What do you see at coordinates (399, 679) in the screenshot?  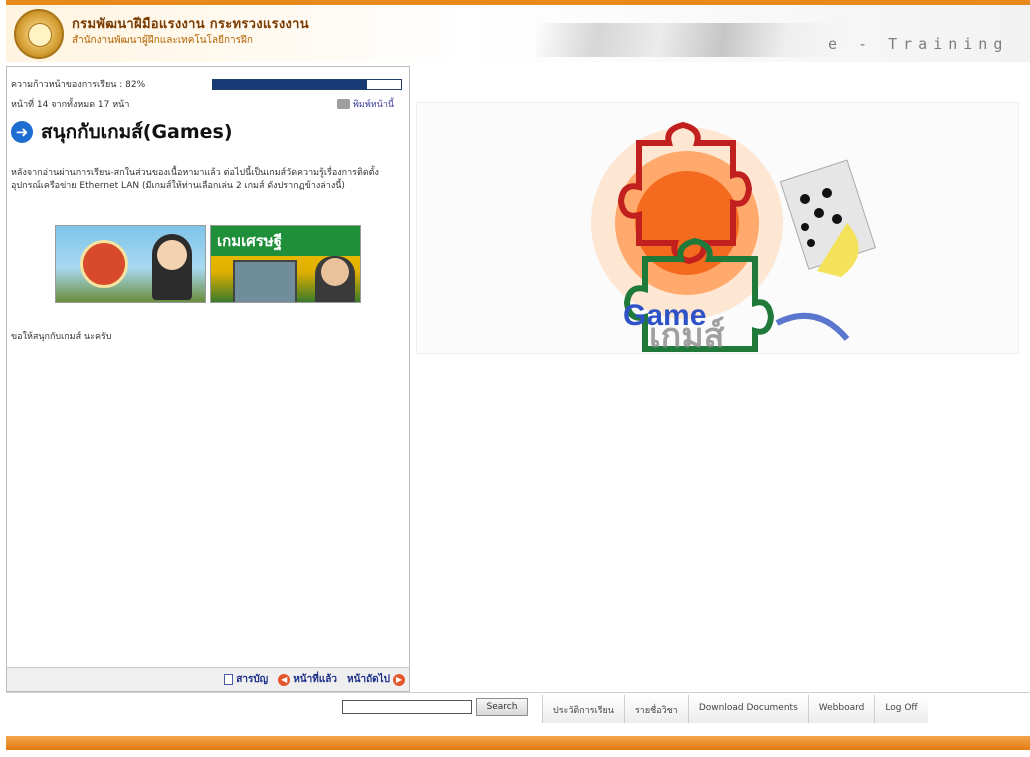 I see `arrow-right-icon: ▶` at bounding box center [399, 679].